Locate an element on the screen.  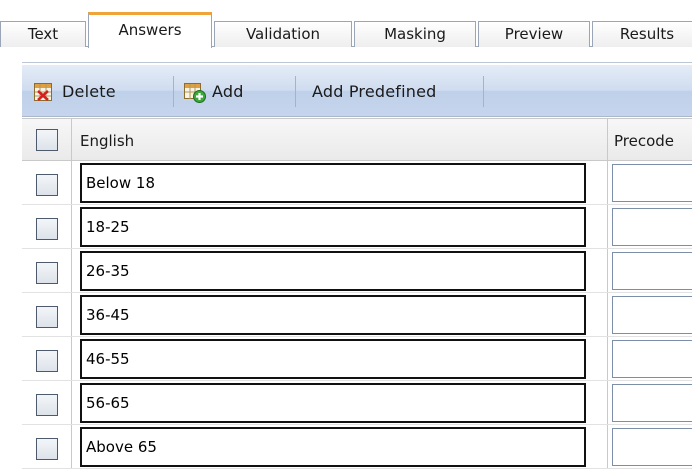
delete-label: Delete is located at coordinates (89, 91).